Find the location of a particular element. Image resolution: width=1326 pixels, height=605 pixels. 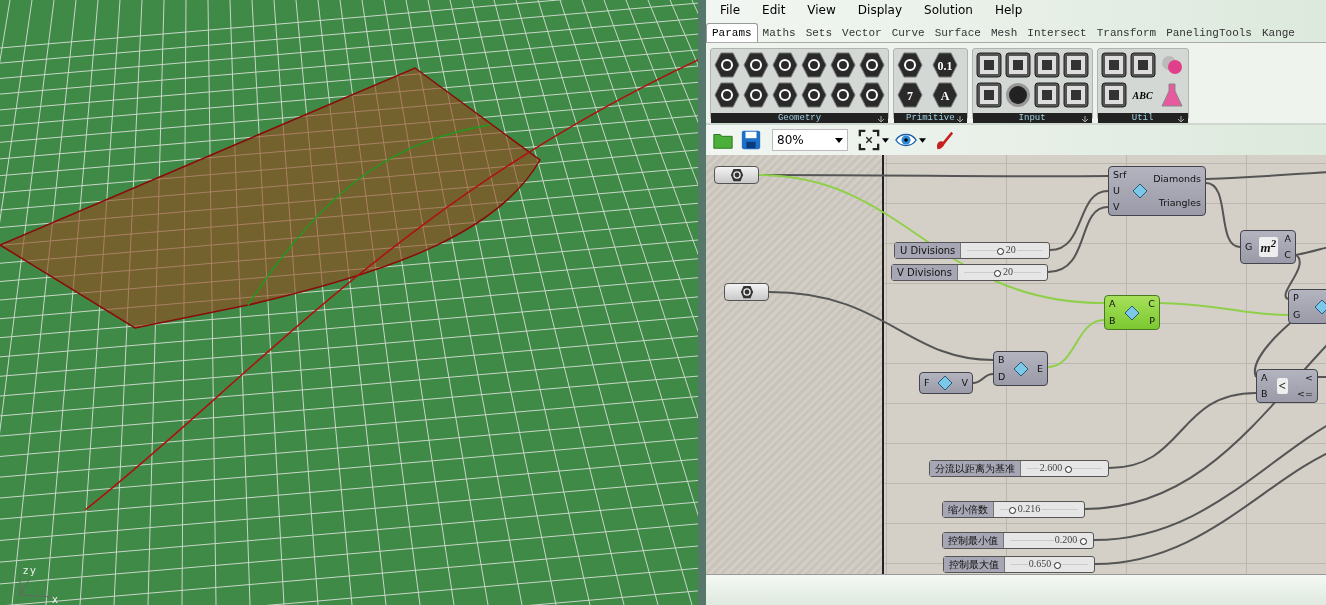

input-label: G is located at coordinates (1249, 247).